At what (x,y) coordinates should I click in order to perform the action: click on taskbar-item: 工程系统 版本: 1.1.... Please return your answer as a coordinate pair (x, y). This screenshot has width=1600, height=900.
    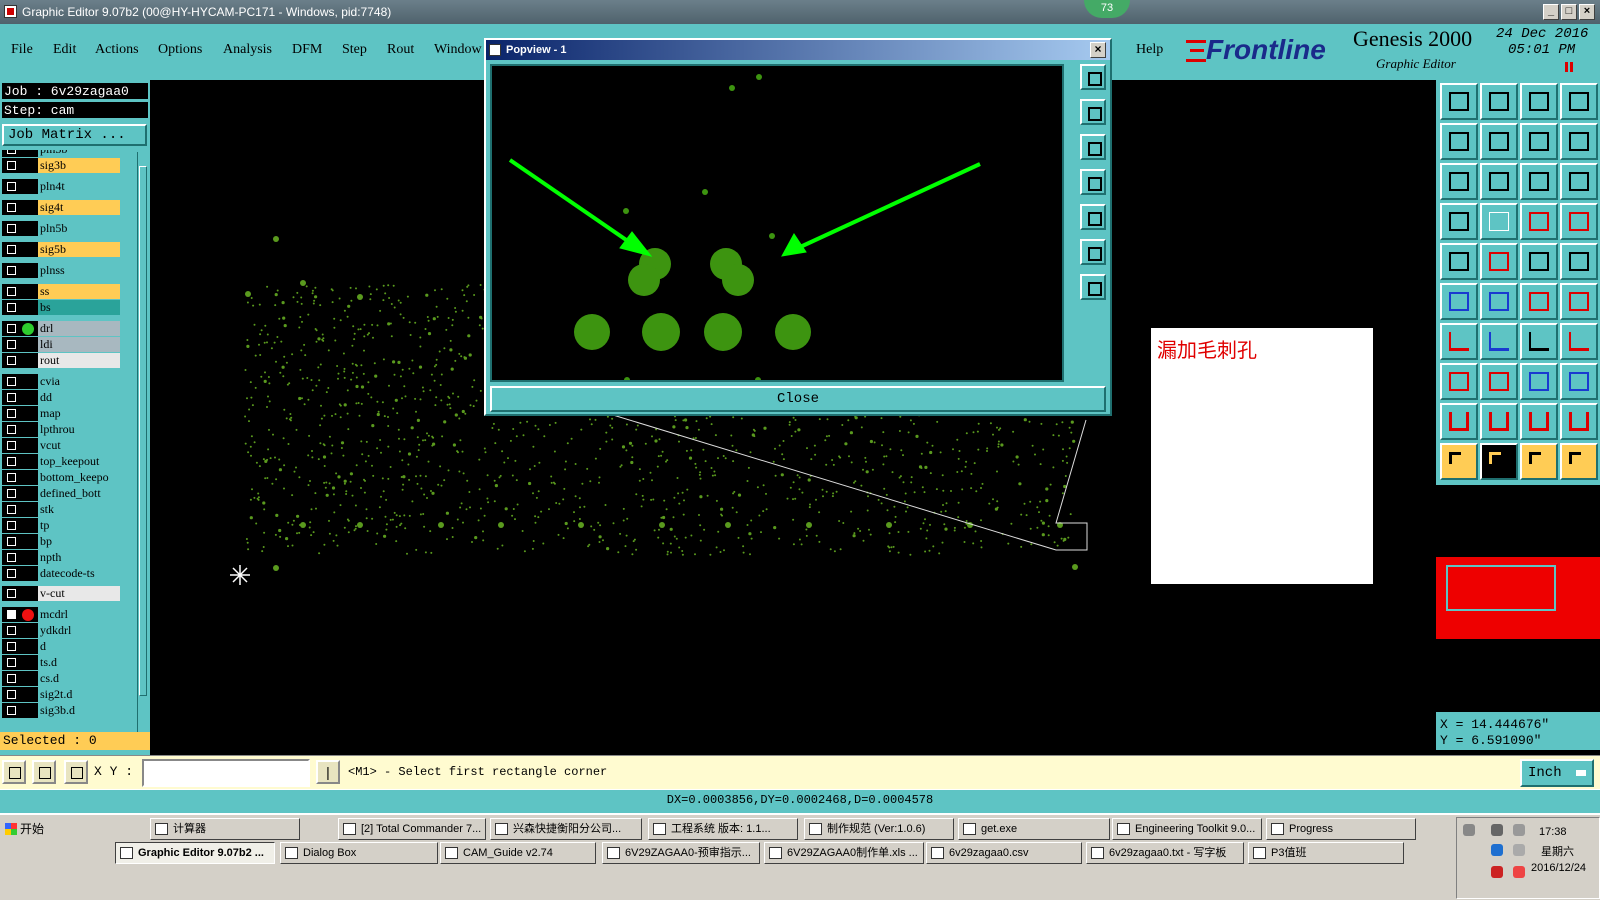
    Looking at the image, I should click on (723, 829).